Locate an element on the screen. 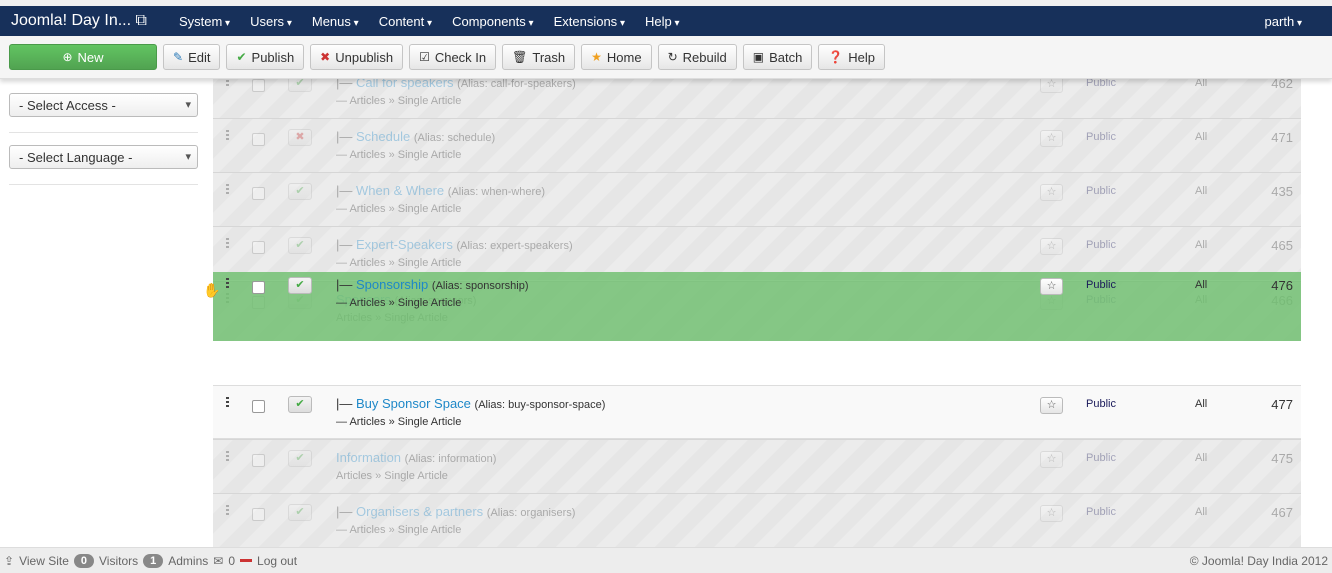  messages-count: 0 is located at coordinates (231, 561).